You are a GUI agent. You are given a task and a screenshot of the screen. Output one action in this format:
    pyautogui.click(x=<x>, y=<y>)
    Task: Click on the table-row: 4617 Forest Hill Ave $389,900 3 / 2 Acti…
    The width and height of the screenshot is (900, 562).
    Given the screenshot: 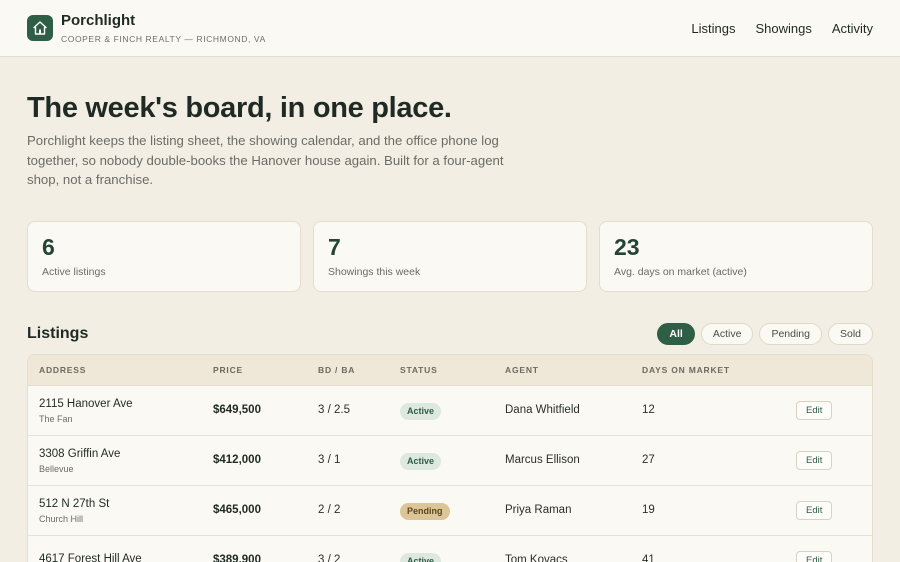 What is the action you would take?
    pyautogui.click(x=450, y=549)
    